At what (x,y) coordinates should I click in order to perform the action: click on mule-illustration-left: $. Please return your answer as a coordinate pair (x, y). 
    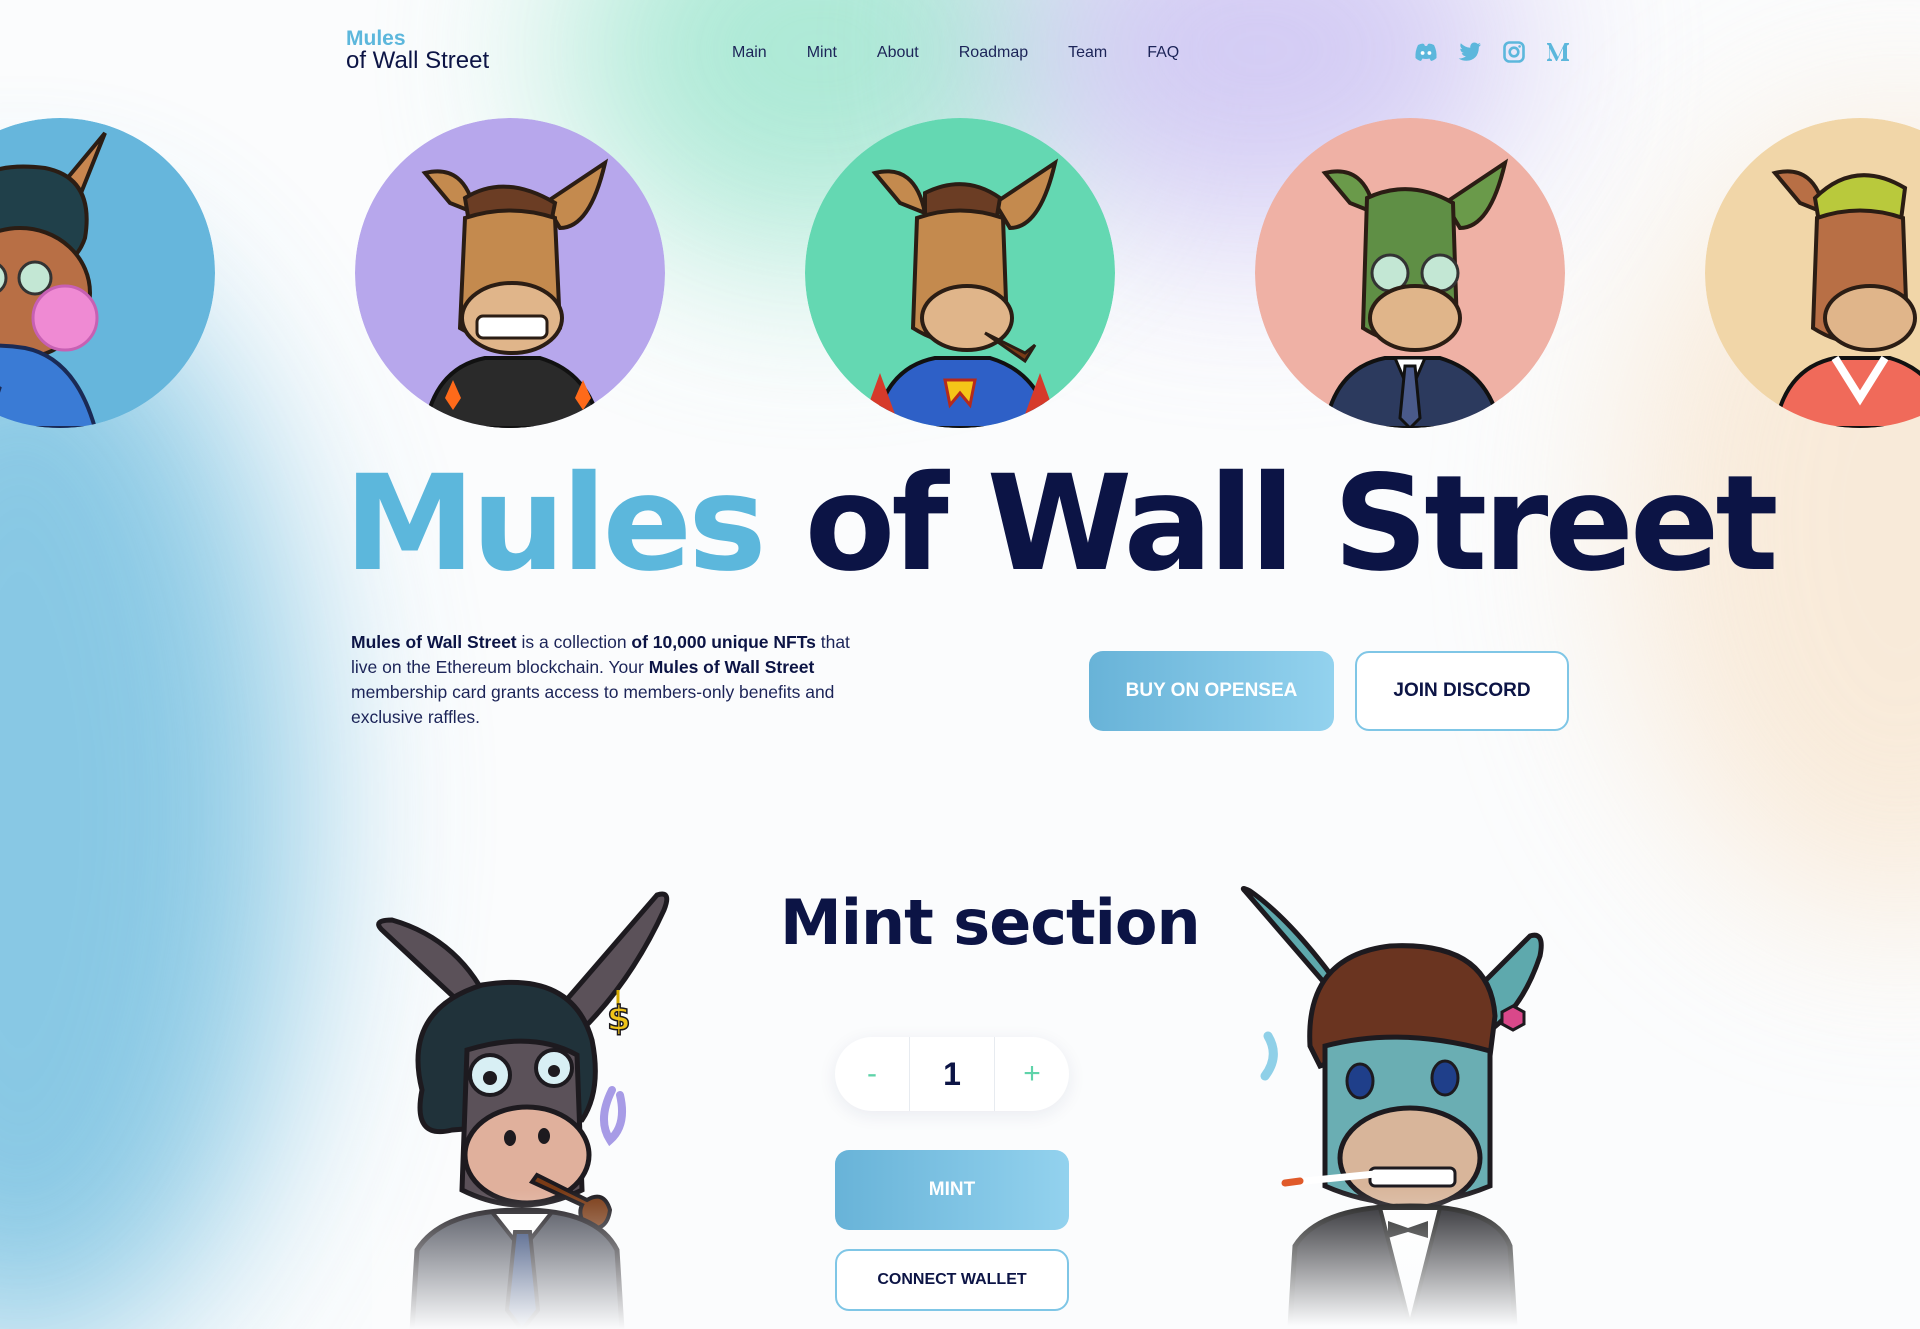
    Looking at the image, I should click on (522, 1109).